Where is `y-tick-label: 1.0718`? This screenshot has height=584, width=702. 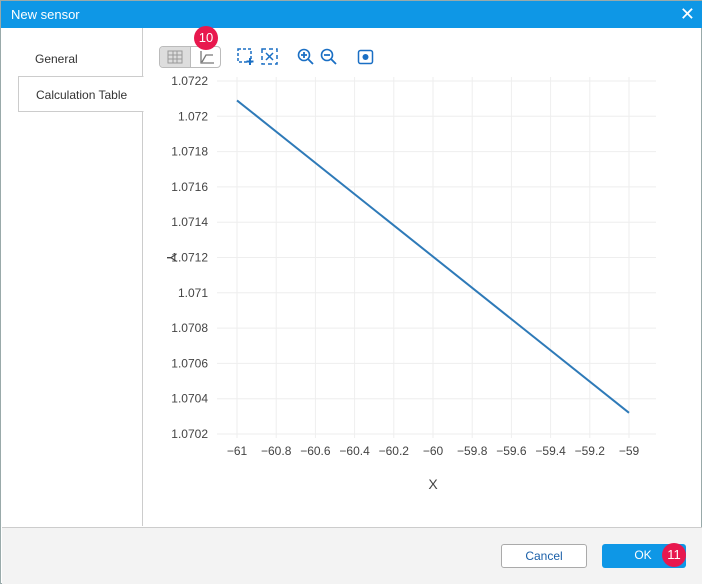 y-tick-label: 1.0718 is located at coordinates (189, 152).